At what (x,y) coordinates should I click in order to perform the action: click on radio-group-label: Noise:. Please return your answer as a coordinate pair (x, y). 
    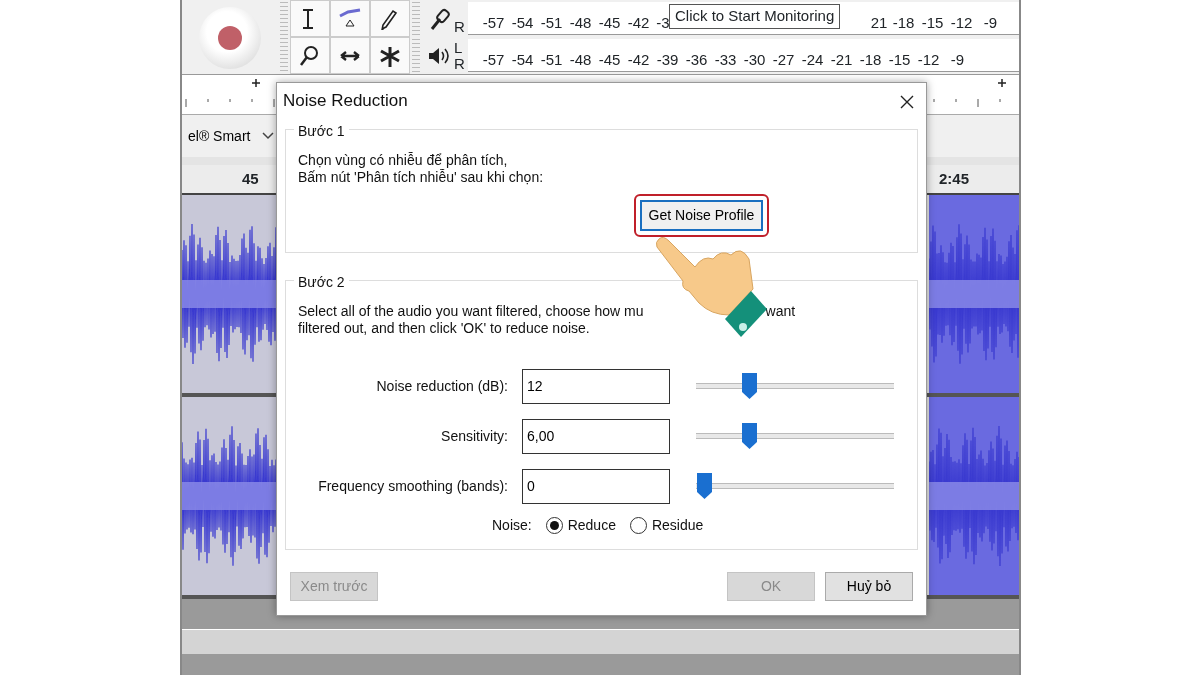
    Looking at the image, I should click on (512, 525).